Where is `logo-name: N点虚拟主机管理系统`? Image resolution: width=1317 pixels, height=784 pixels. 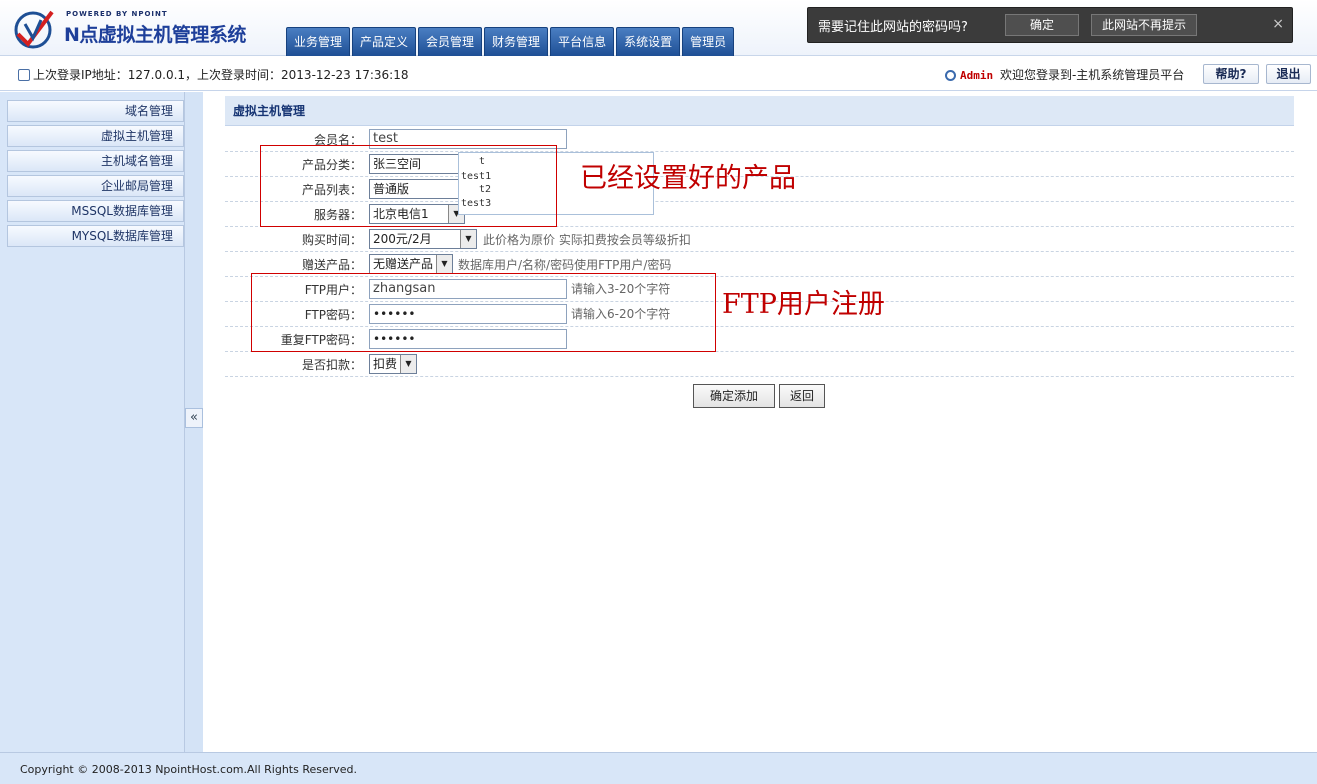
logo-name: N点虚拟主机管理系统 is located at coordinates (155, 35).